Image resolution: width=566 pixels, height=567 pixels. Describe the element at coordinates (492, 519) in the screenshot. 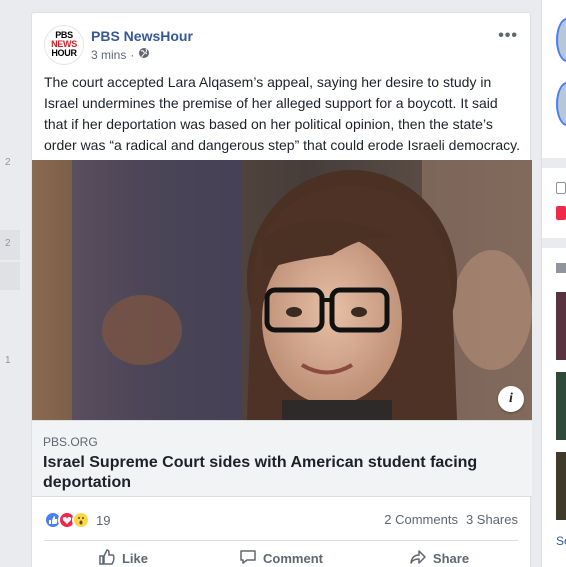

I see `shares-count-link: 3 Shares` at that location.